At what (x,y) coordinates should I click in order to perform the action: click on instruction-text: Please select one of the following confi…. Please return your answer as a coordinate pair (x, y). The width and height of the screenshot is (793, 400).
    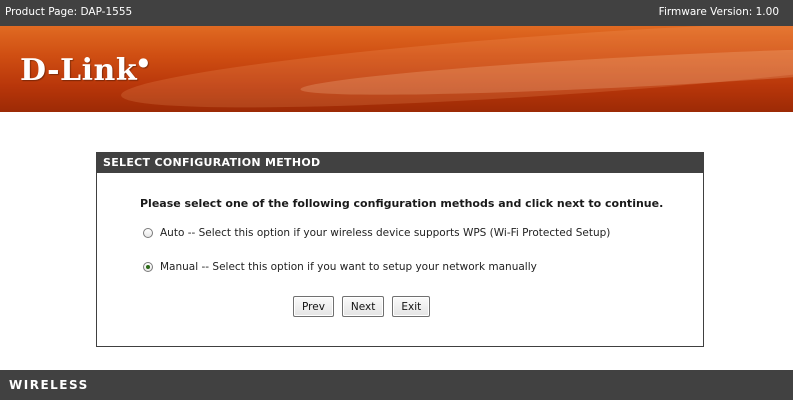
    Looking at the image, I should click on (402, 203).